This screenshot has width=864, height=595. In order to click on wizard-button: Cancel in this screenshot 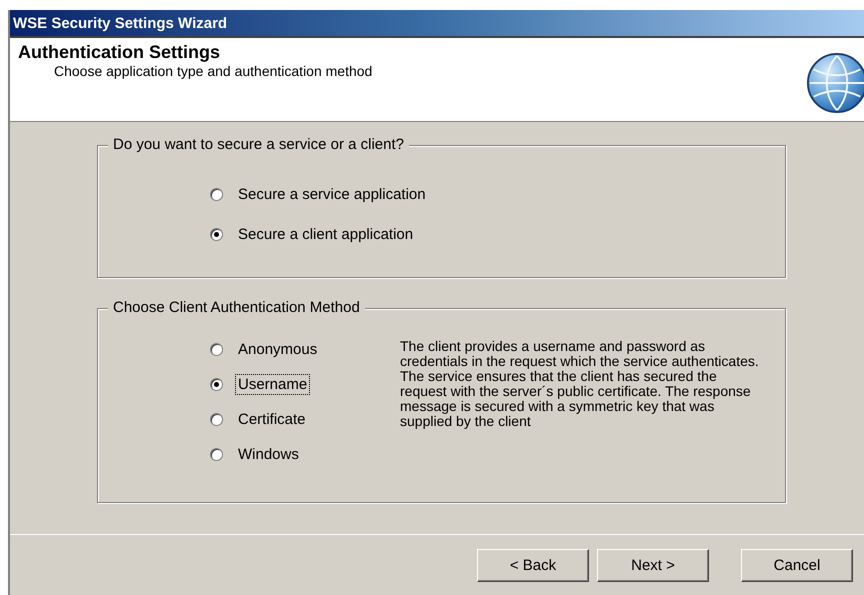, I will do `click(797, 565)`.